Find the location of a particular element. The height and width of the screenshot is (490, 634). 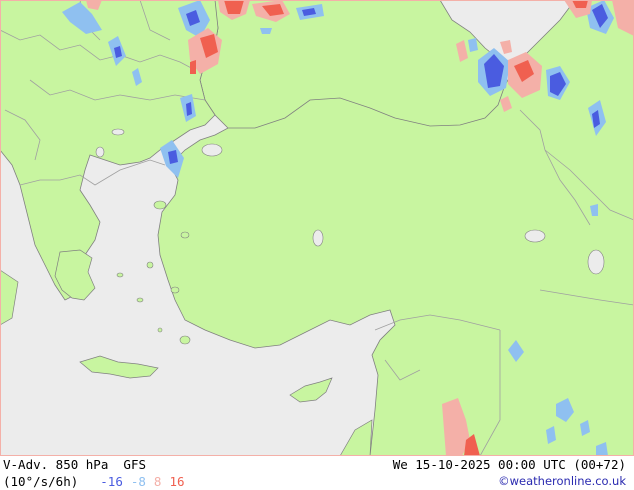

model-name: GFS is located at coordinates (134, 464).